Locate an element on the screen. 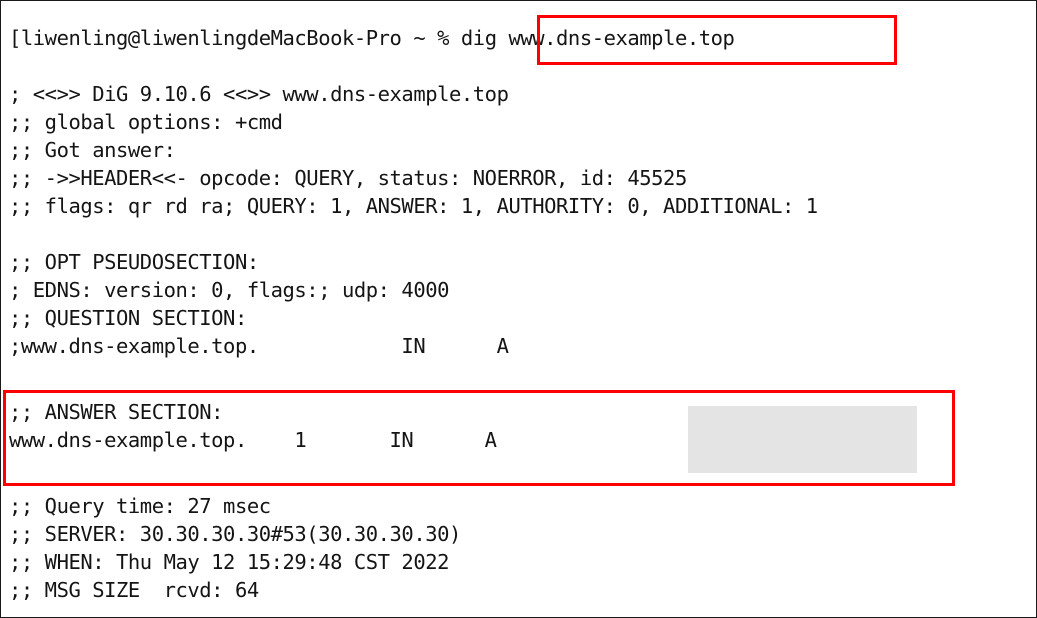 The image size is (1037, 618). output-line-query-time: ;; Query time: 27 msec is located at coordinates (140, 506).